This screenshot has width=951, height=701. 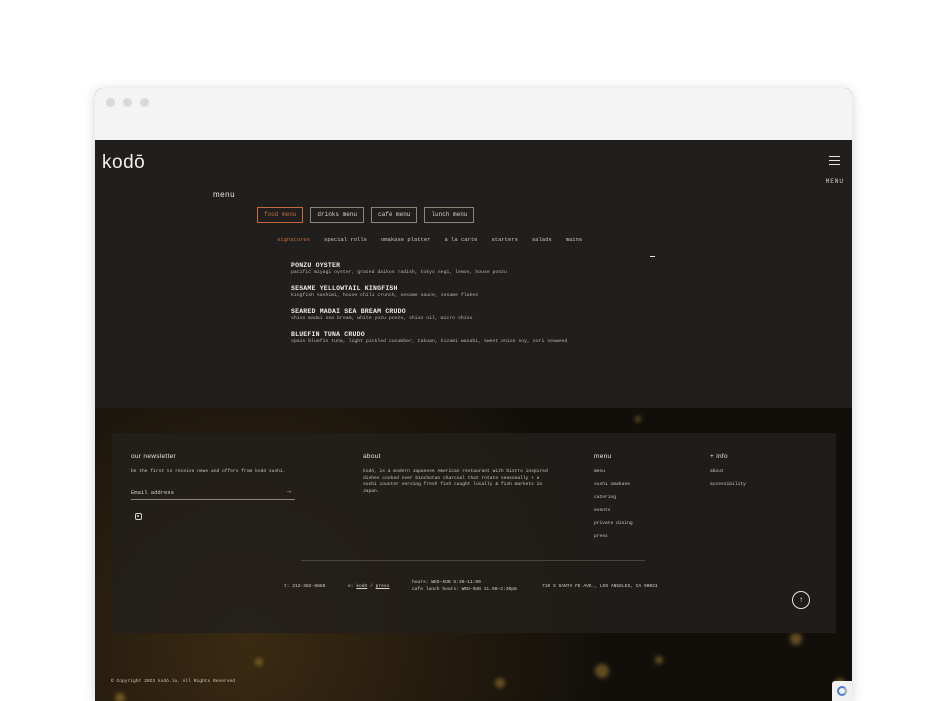 I want to click on footer-link-events: events, so click(x=634, y=510).